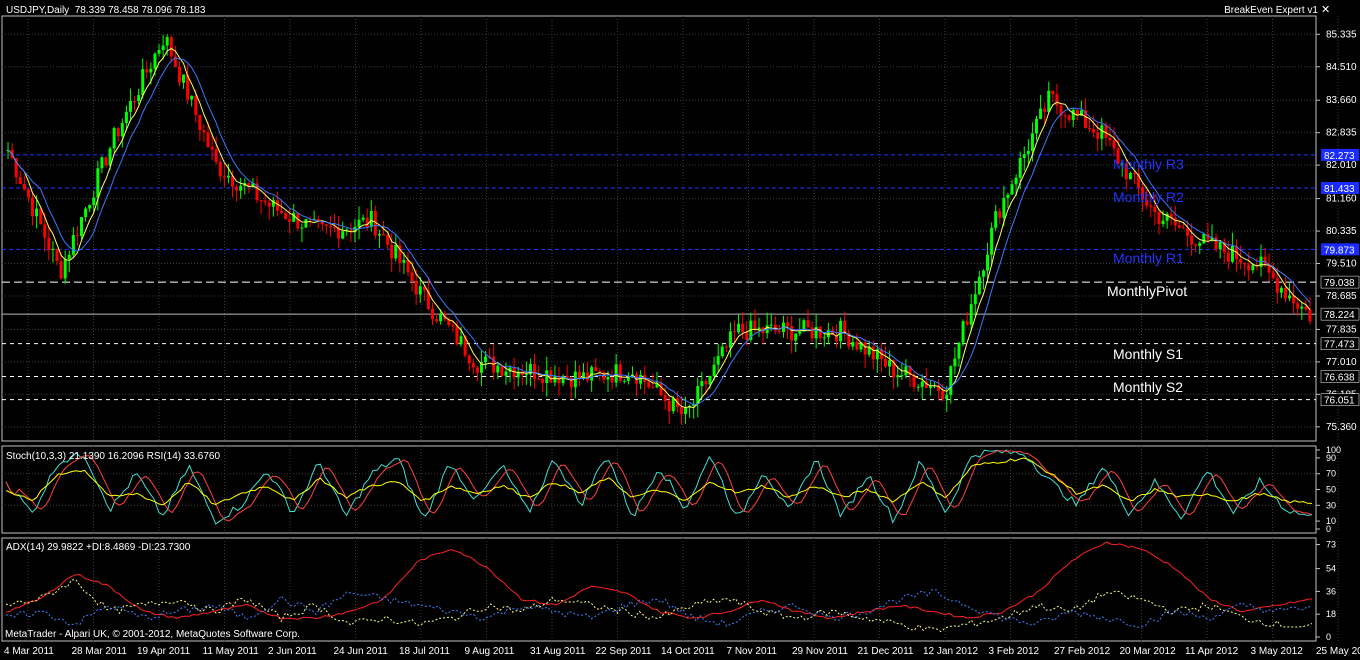  What do you see at coordinates (1331, 474) in the screenshot?
I see `stoch-axis-label: 70` at bounding box center [1331, 474].